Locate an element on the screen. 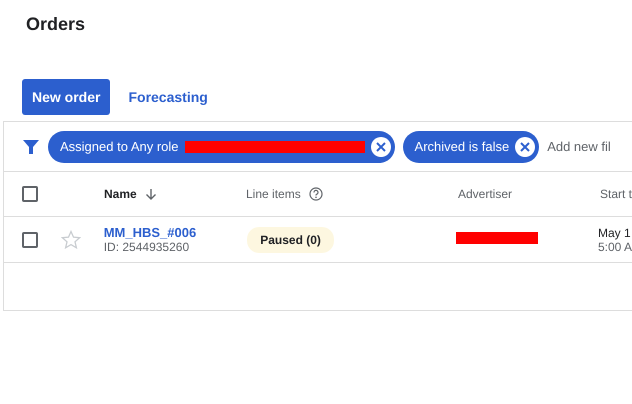 This screenshot has width=632, height=404. sort-arrow-icon is located at coordinates (150, 194).